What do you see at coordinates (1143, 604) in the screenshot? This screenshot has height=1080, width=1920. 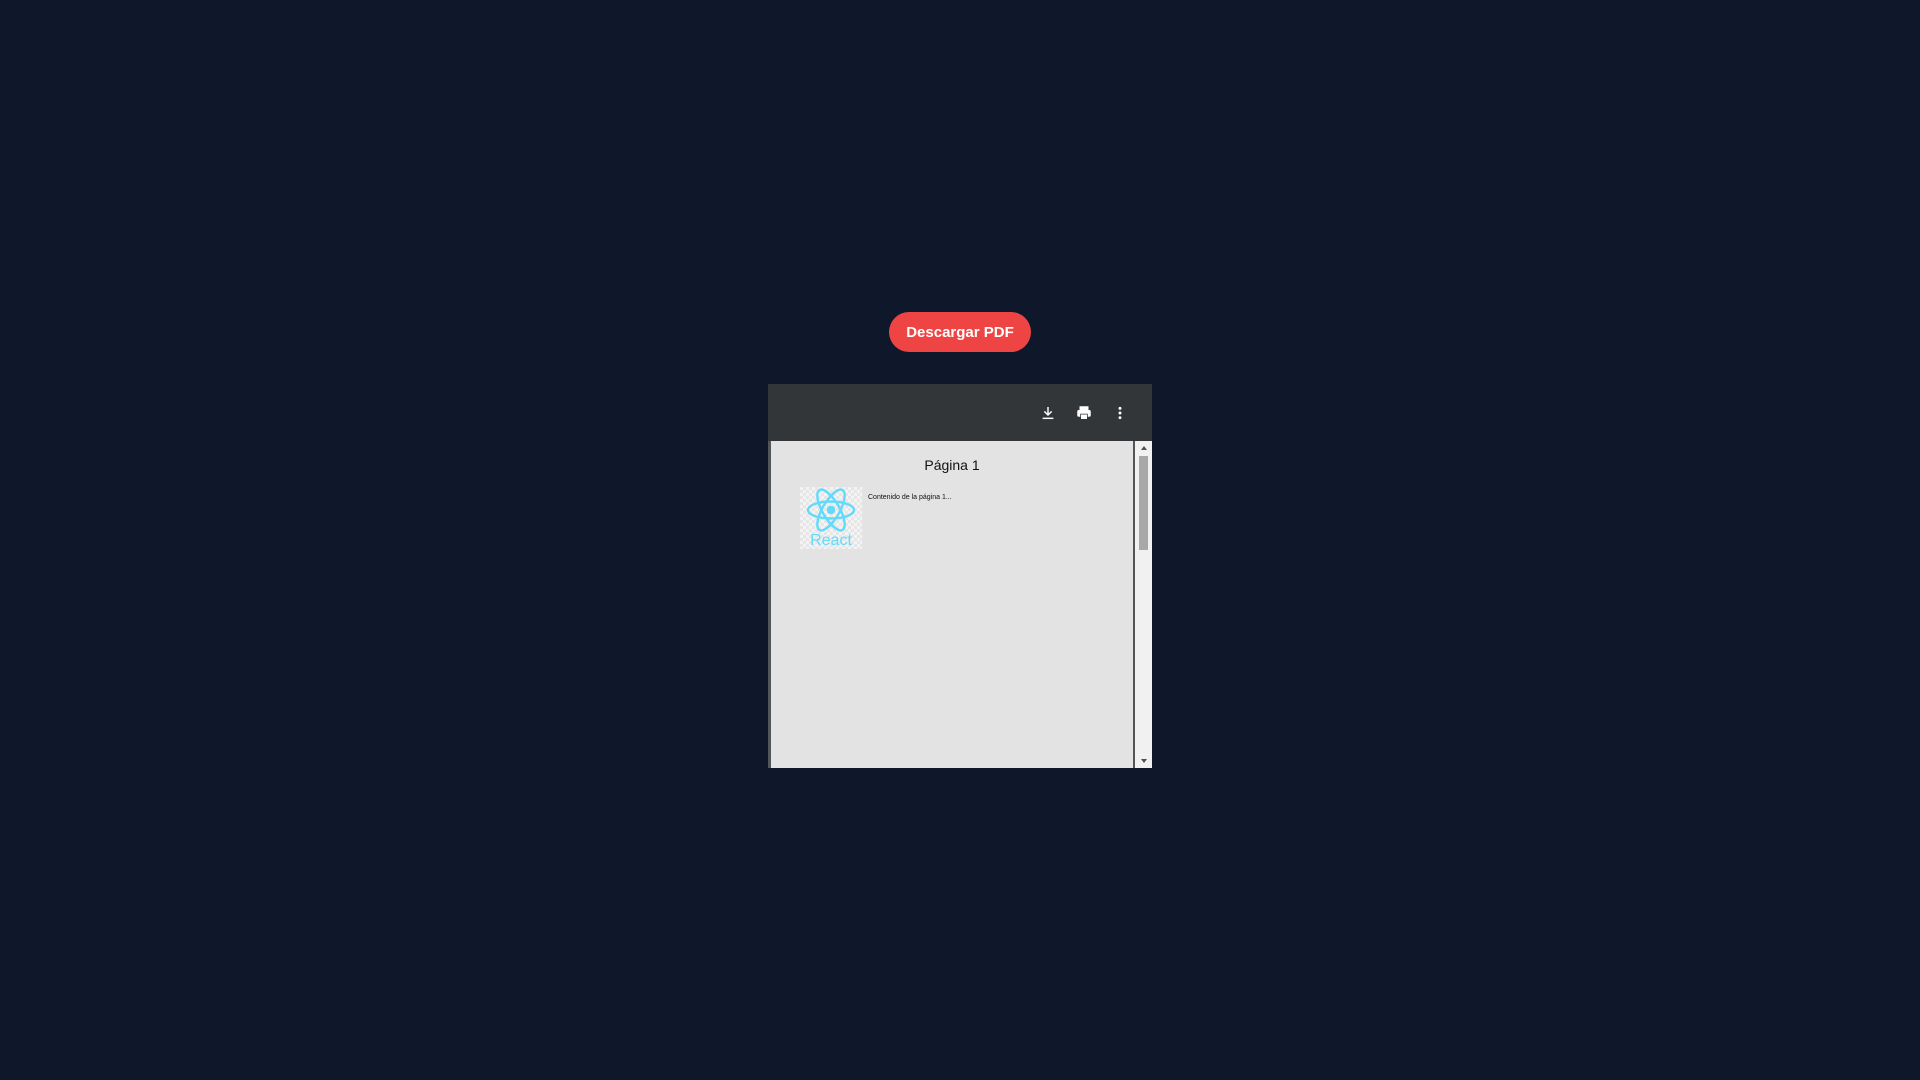 I see `scrollbar` at bounding box center [1143, 604].